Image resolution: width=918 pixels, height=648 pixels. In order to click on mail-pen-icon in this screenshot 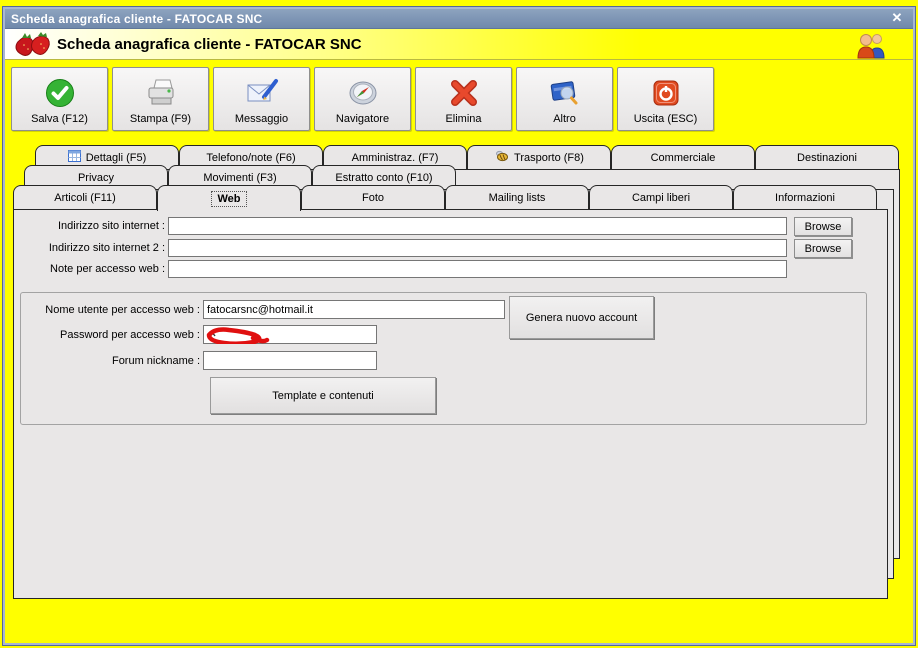, I will do `click(262, 93)`.